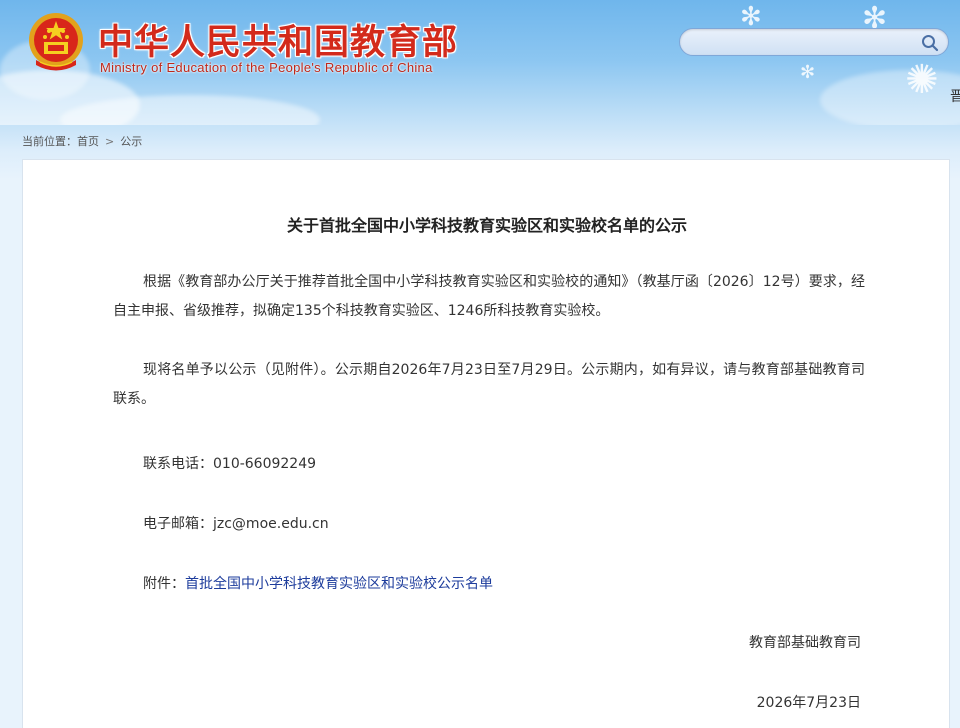 This screenshot has height=728, width=960. I want to click on attachment-link: 首批全国中小学科技教育实验区和实验校公示名单, so click(339, 584).